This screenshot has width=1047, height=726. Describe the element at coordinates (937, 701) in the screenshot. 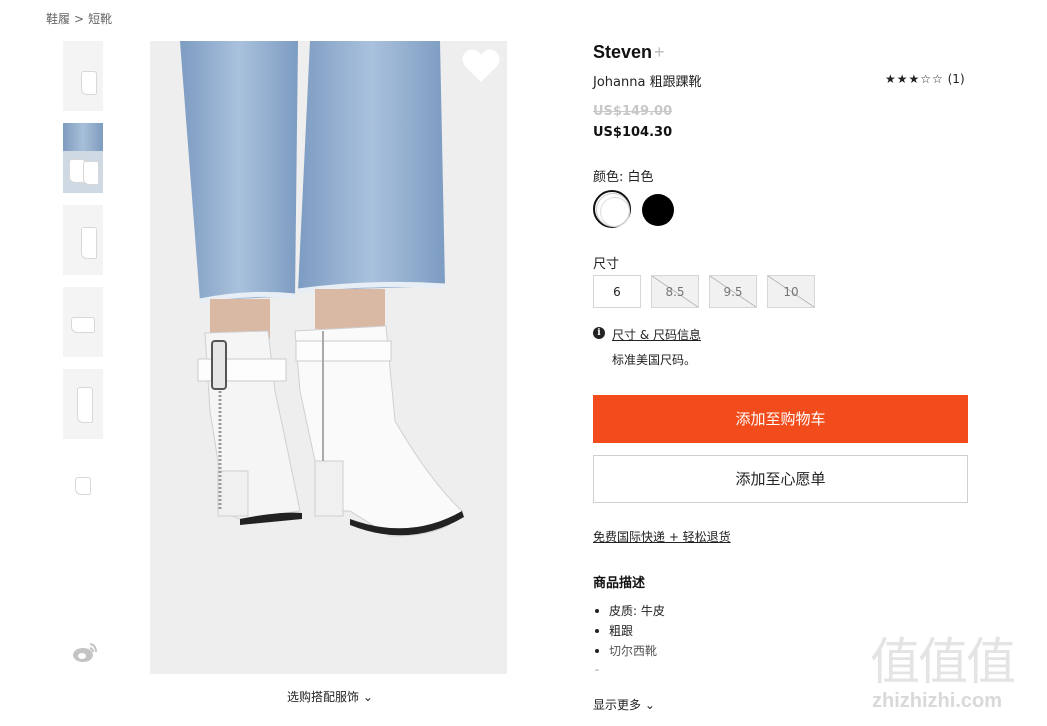

I see `watermark-url: zhizhizhi.com` at that location.